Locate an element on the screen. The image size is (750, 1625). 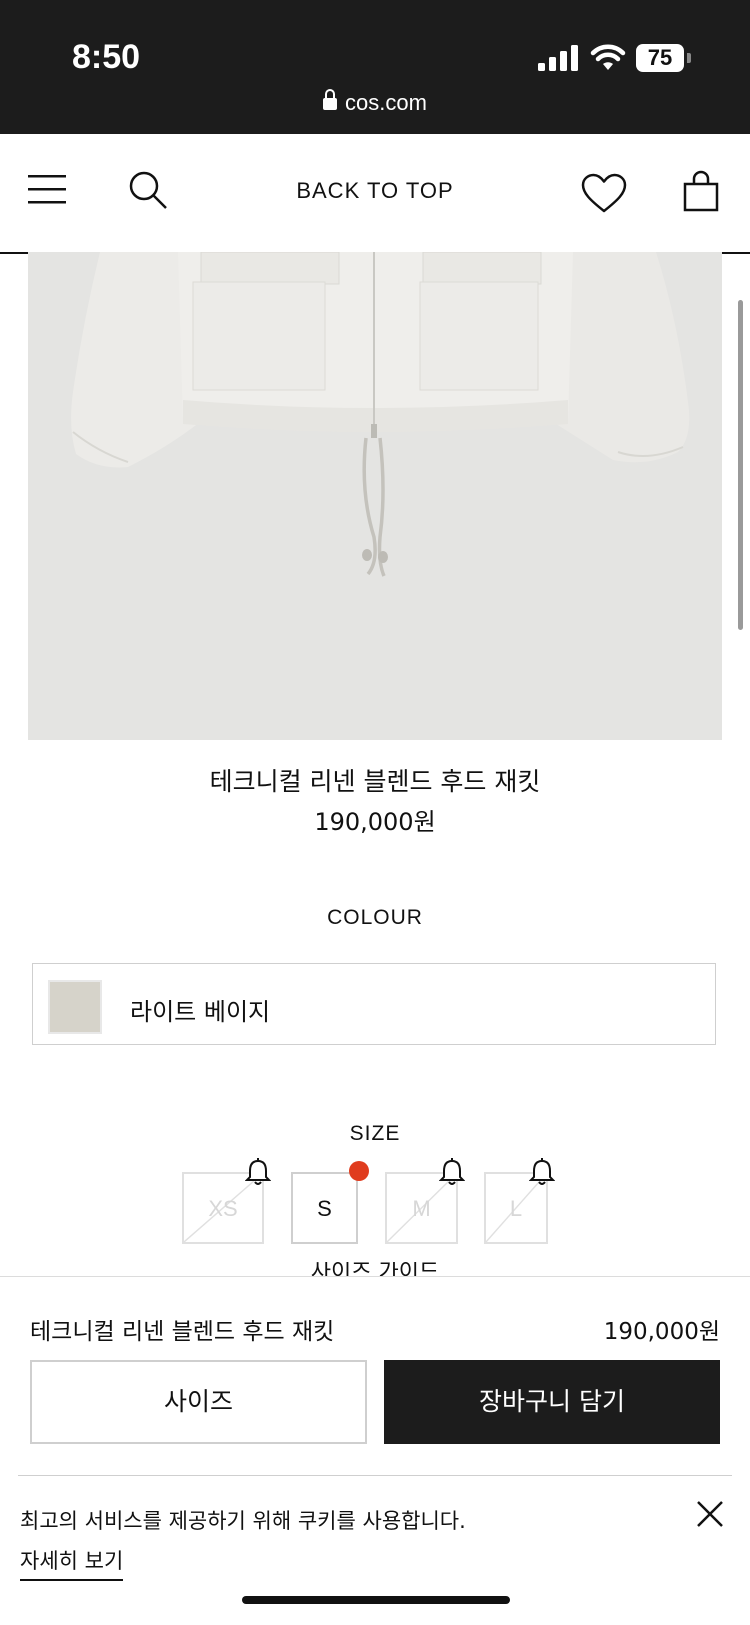
size-heading: SIZE is located at coordinates (375, 1133).